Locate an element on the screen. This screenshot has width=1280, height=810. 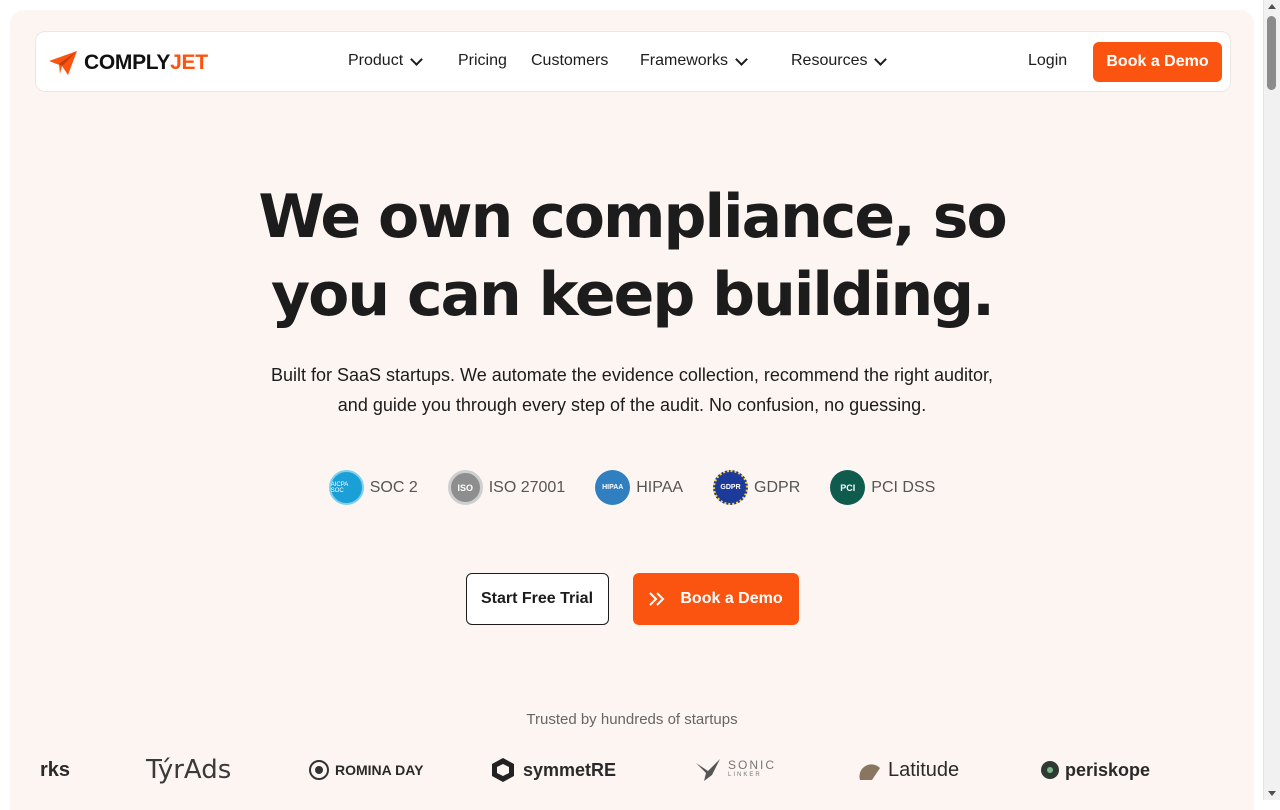
hero-cta-row: Start Free Trial Book a Demo is located at coordinates (632, 599).